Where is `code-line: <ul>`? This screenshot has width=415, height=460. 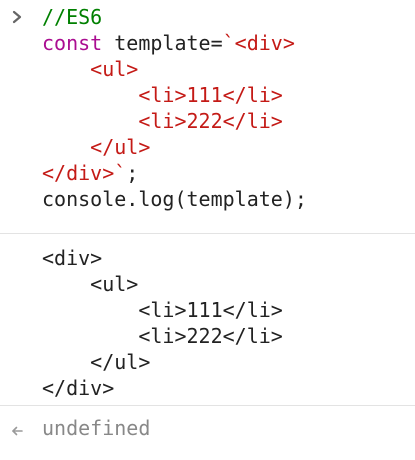
code-line: <ul> is located at coordinates (228, 69).